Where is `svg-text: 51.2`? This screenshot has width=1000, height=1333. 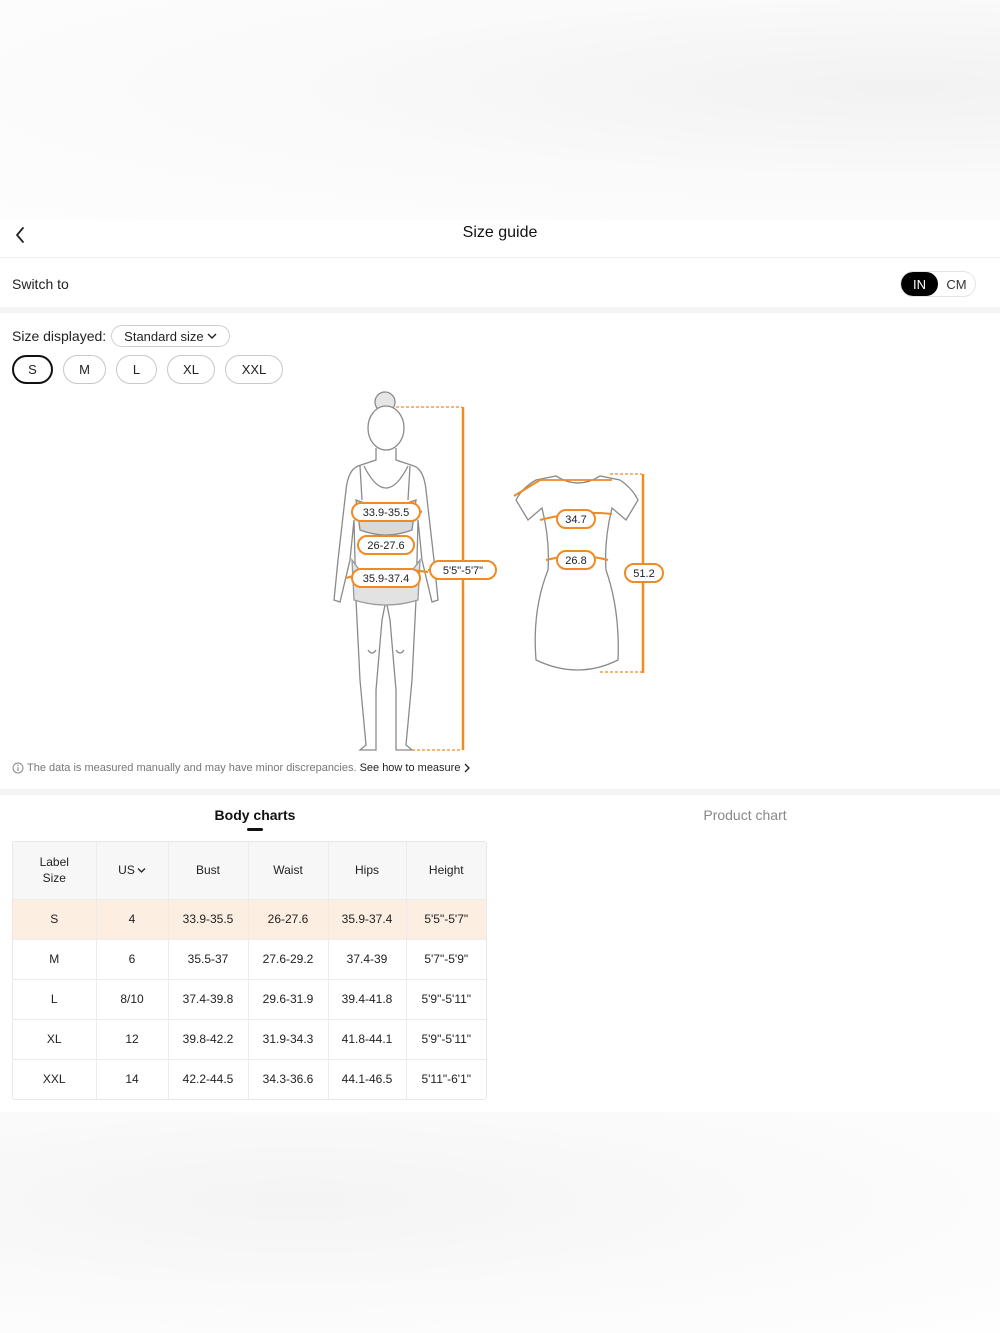
svg-text: 51.2 is located at coordinates (643, 574).